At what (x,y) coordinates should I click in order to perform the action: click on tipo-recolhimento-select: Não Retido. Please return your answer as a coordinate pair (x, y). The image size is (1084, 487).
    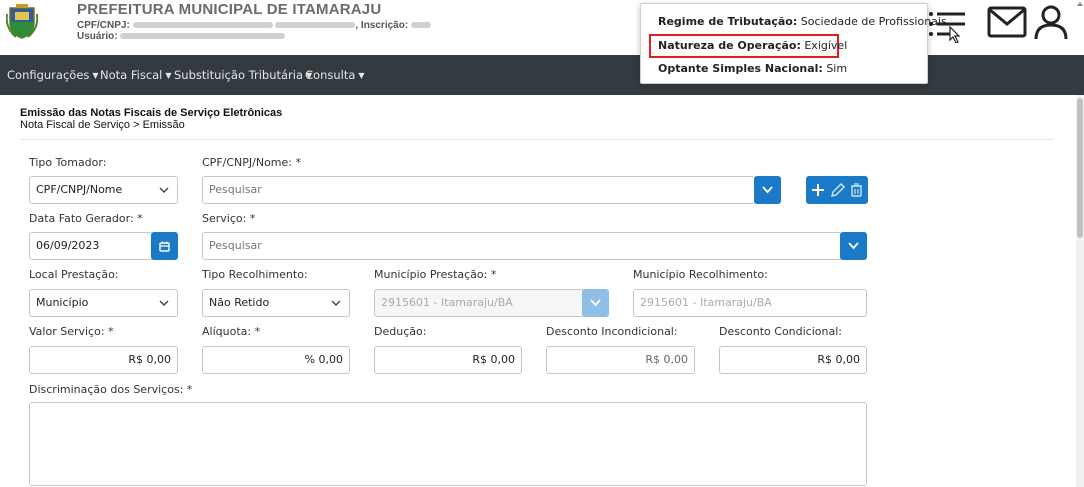
    Looking at the image, I should click on (276, 303).